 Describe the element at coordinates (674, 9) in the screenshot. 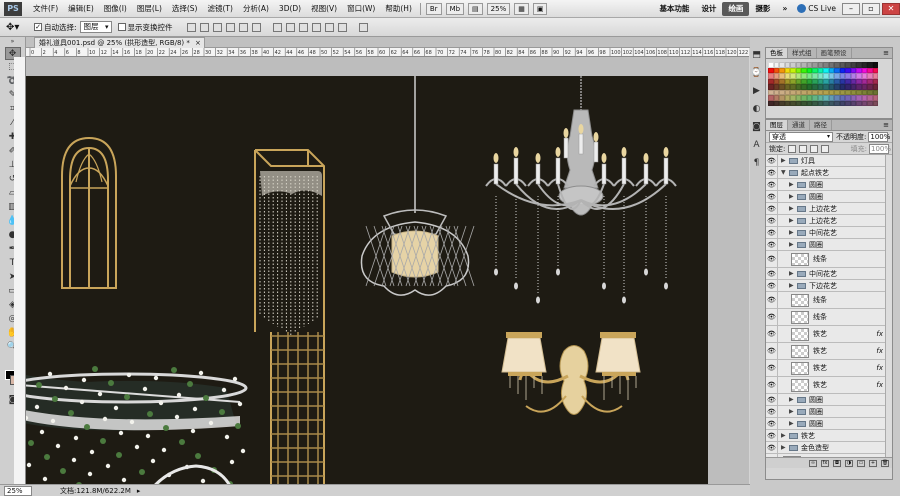

I see `workspace-button: 基本功能` at that location.